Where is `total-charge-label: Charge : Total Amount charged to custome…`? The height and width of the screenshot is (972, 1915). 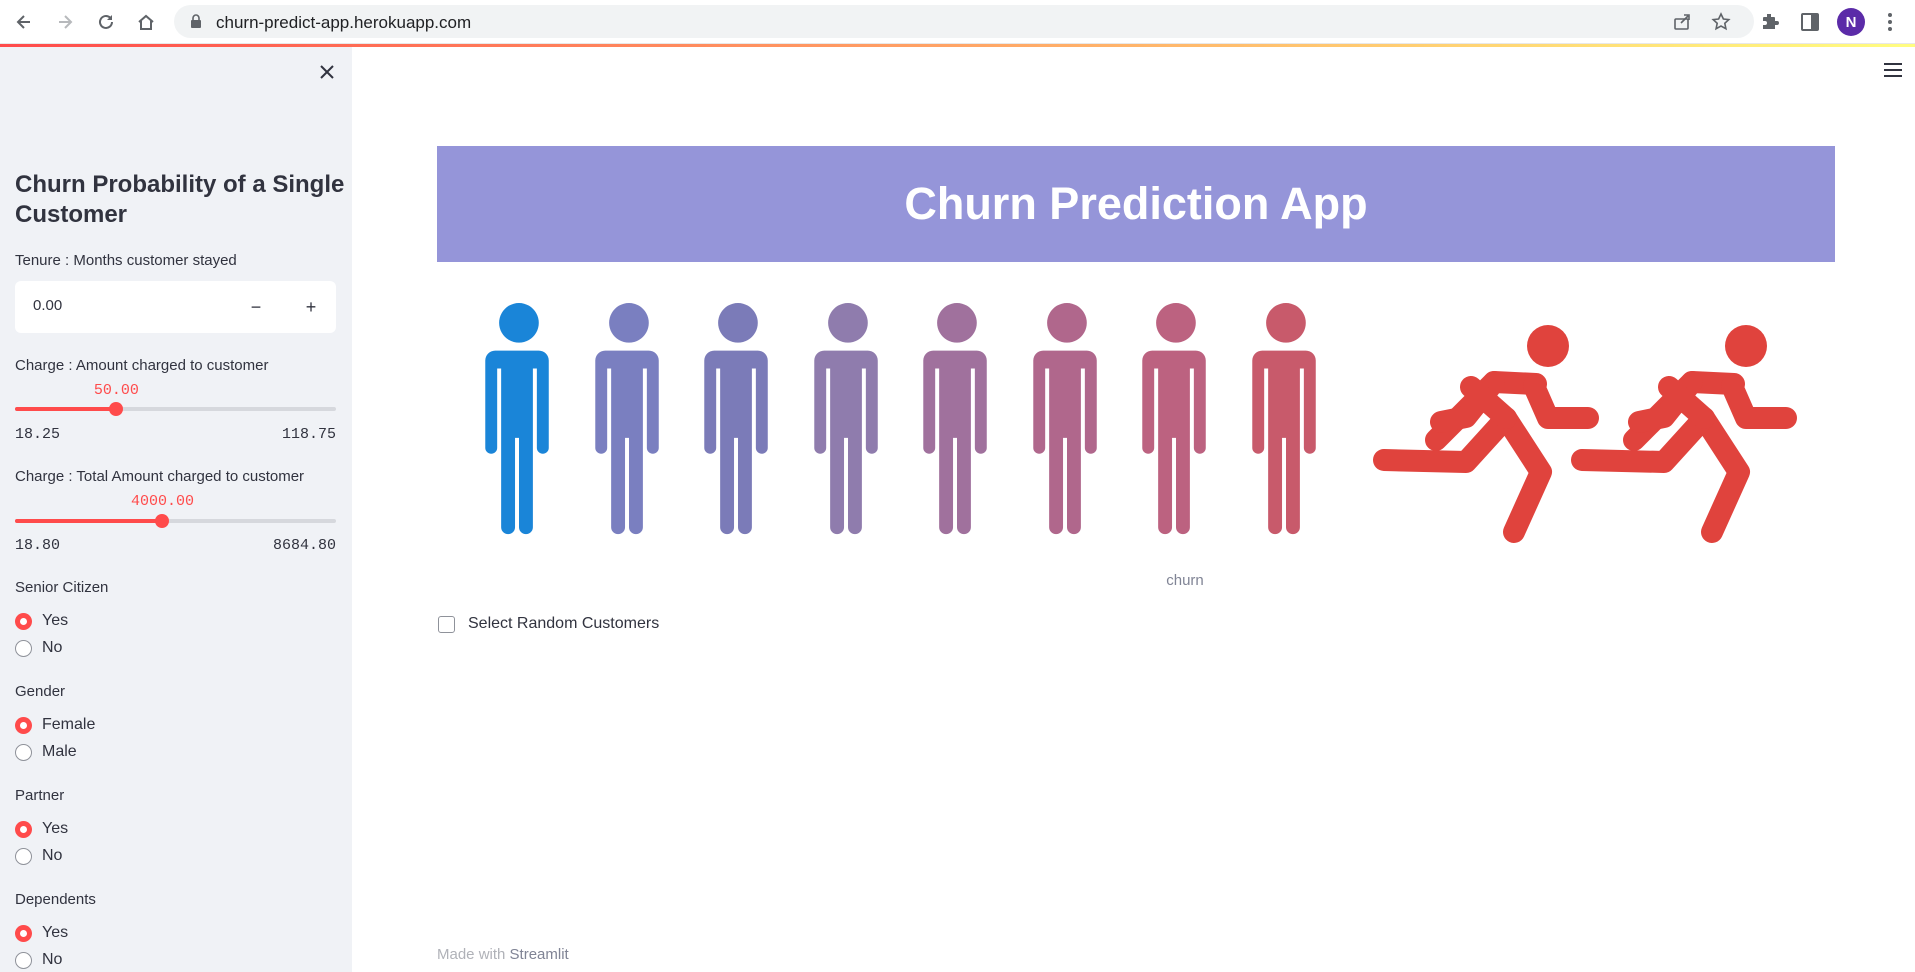 total-charge-label: Charge : Total Amount charged to custome… is located at coordinates (160, 476).